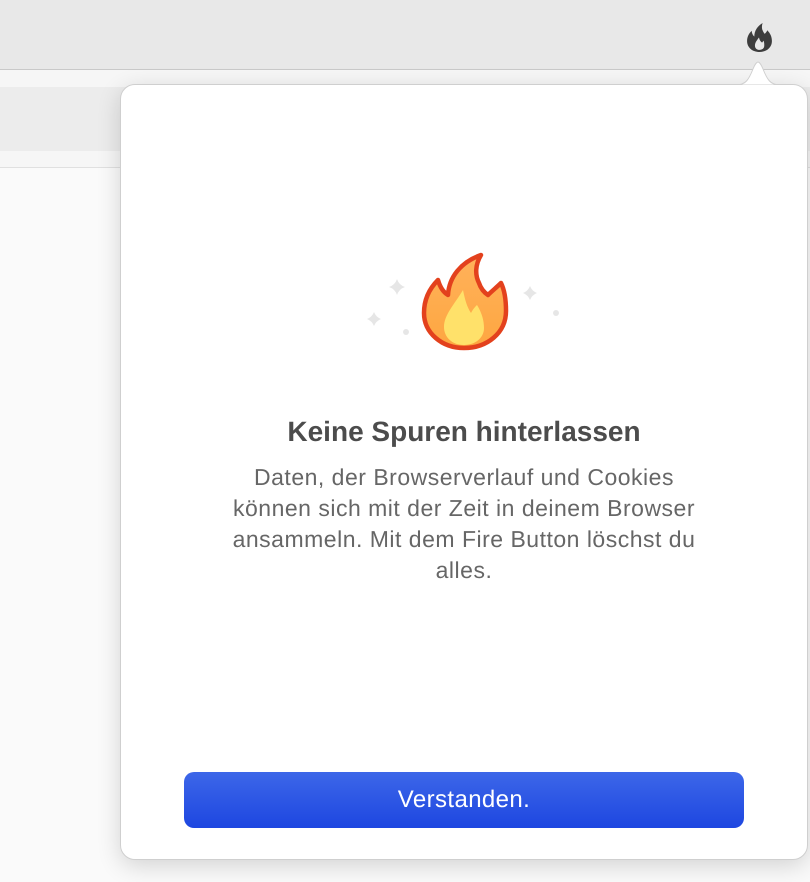  Describe the element at coordinates (464, 524) in the screenshot. I see `popover-message: Daten, der Browserverlauf und Cookies können sich mit der Zeit in deinem Browser ansammeln. Mit dem Fire Button löschst du alles.` at that location.